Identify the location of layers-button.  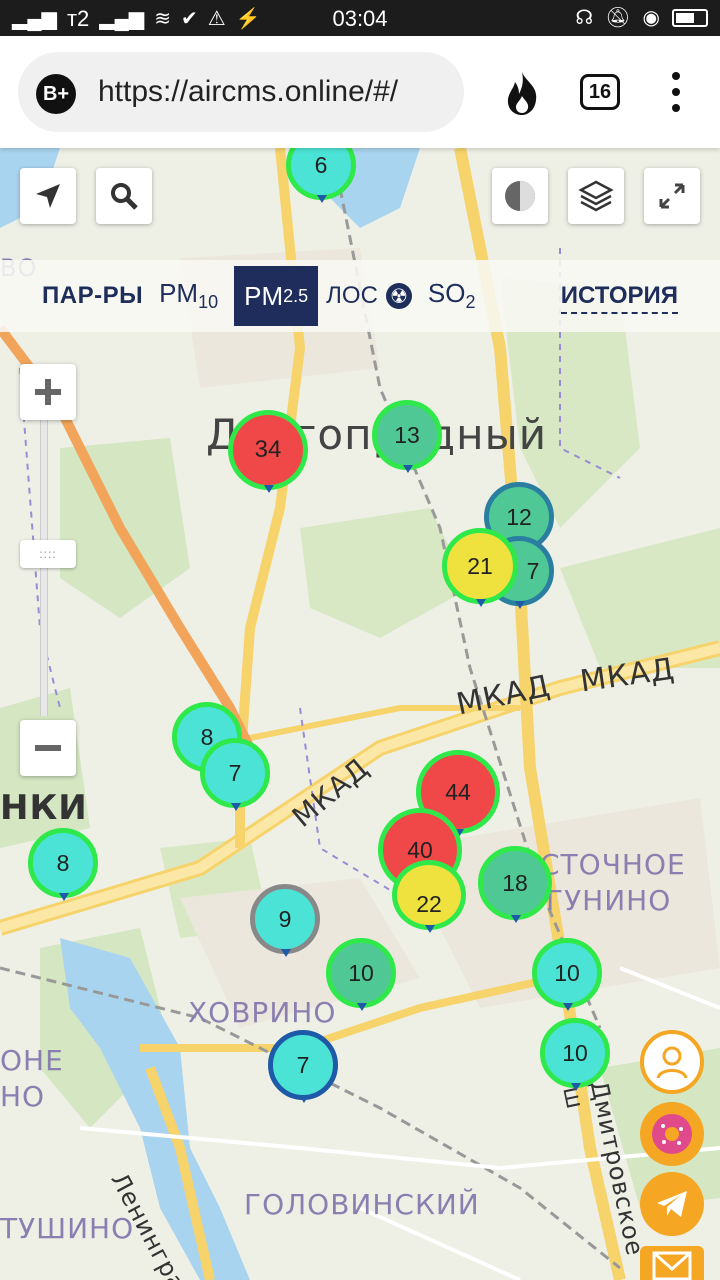
(596, 196).